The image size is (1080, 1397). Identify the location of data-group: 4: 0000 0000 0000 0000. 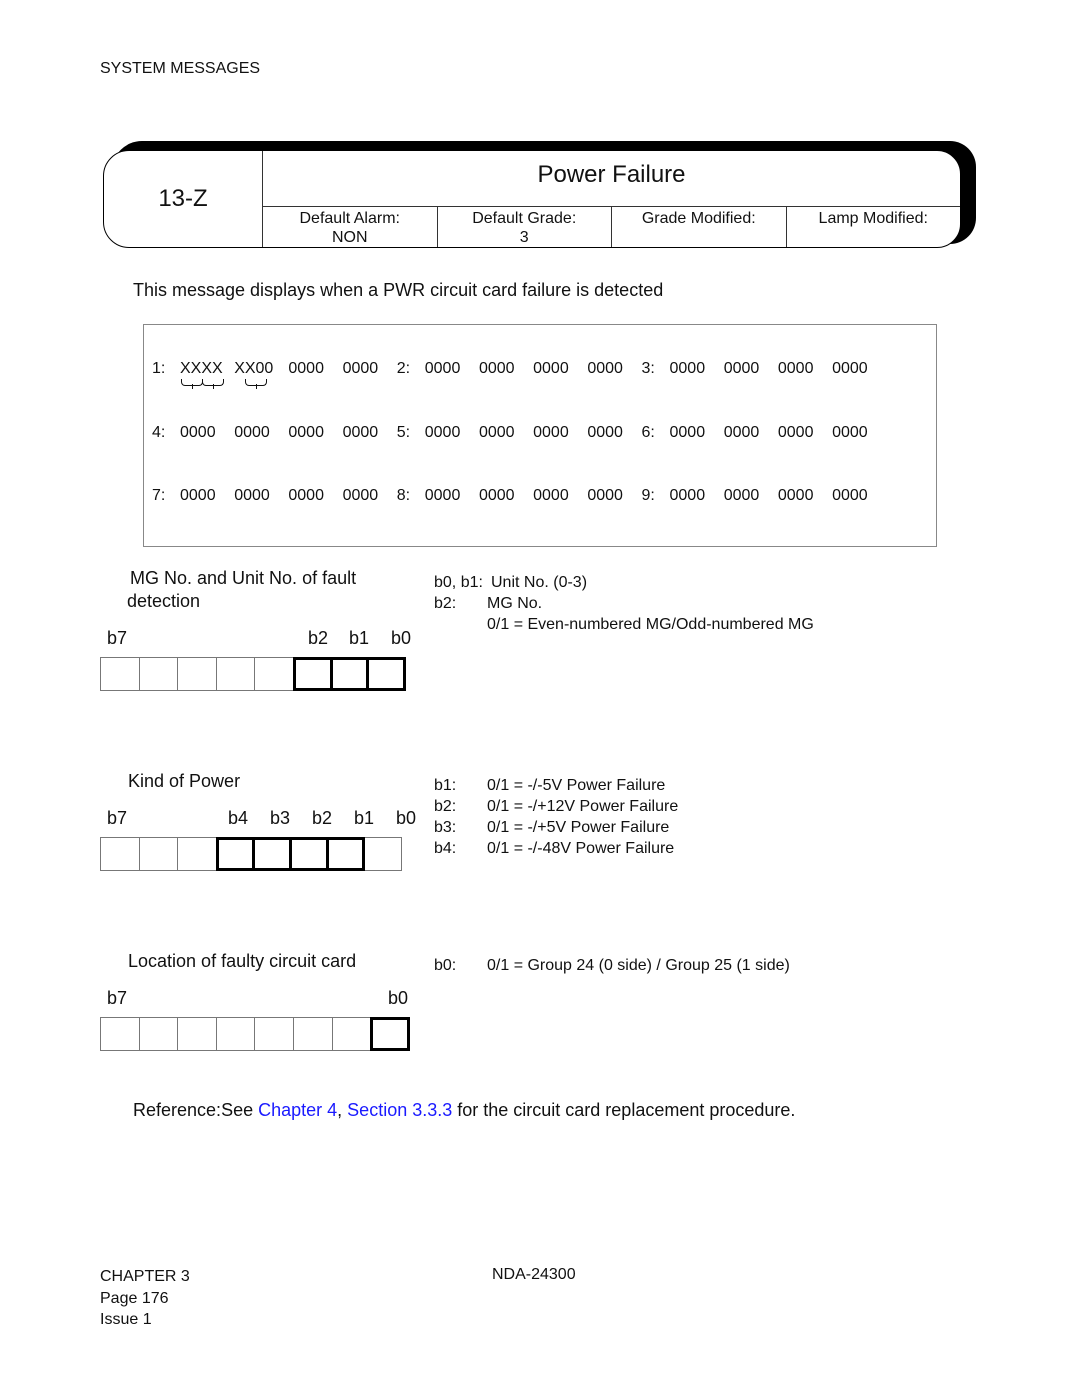
(274, 433).